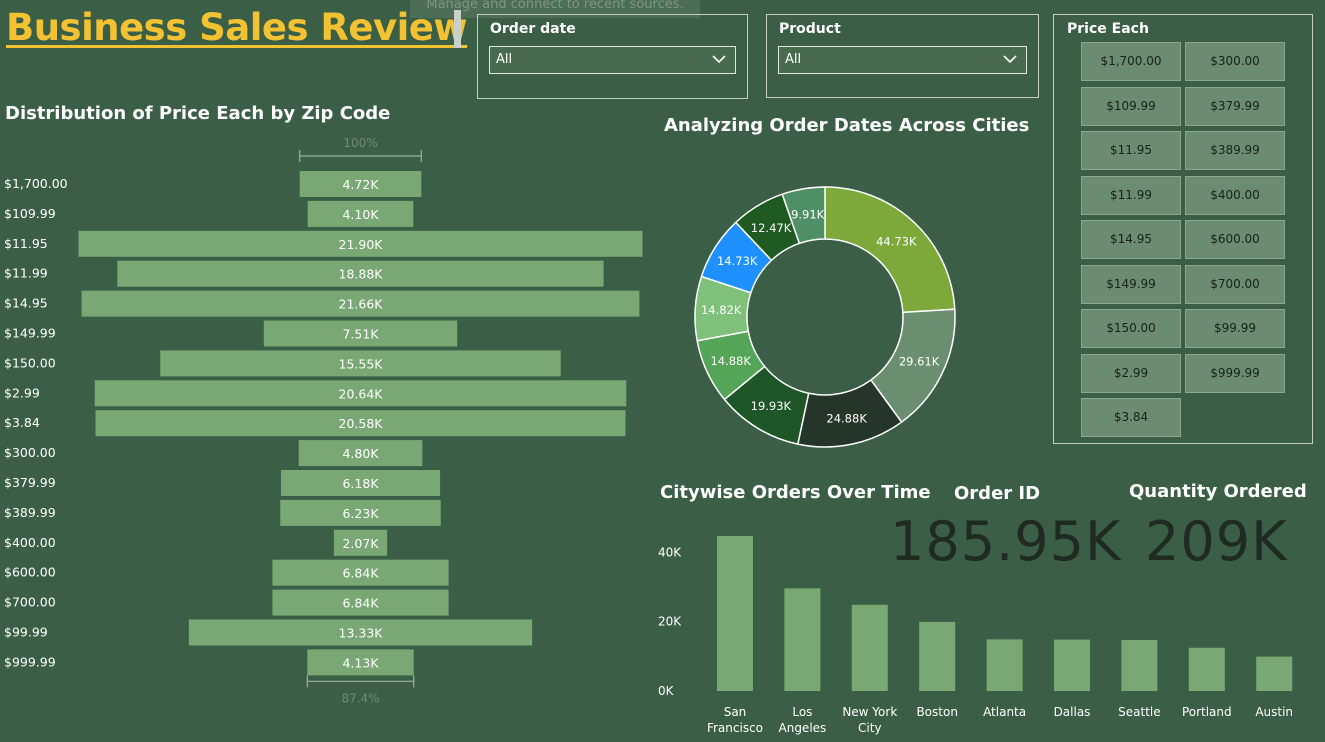 This screenshot has height=742, width=1325. What do you see at coordinates (22, 422) in the screenshot?
I see `funnel-category-label: $3.84` at bounding box center [22, 422].